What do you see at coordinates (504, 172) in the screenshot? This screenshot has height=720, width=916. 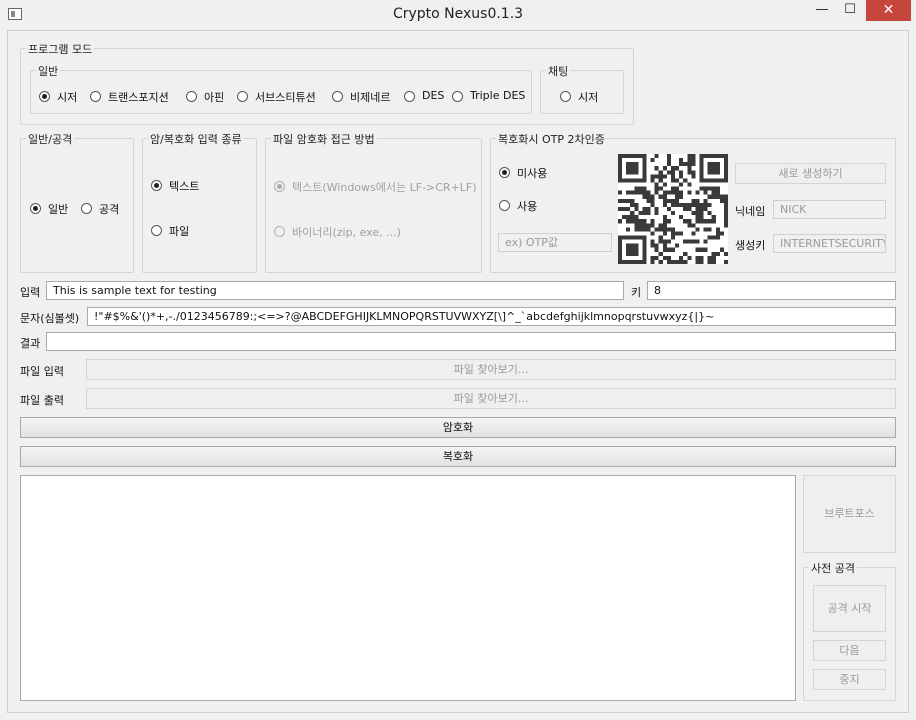 I see `radio-otp-off` at bounding box center [504, 172].